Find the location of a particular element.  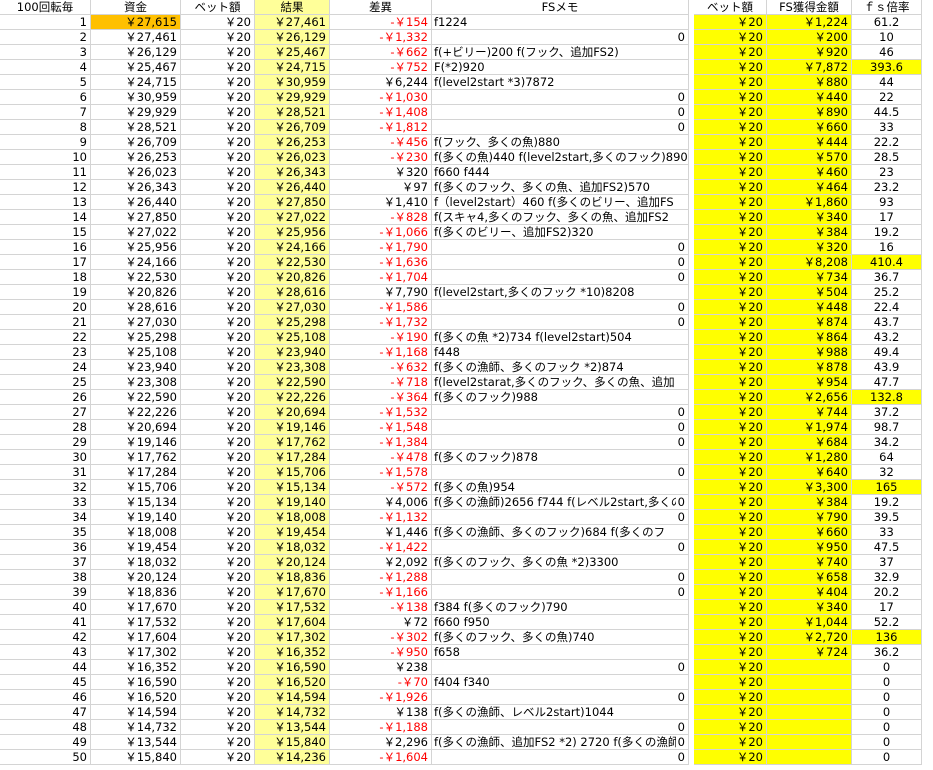

cell-fs-amount: ￥988 is located at coordinates (809, 352).